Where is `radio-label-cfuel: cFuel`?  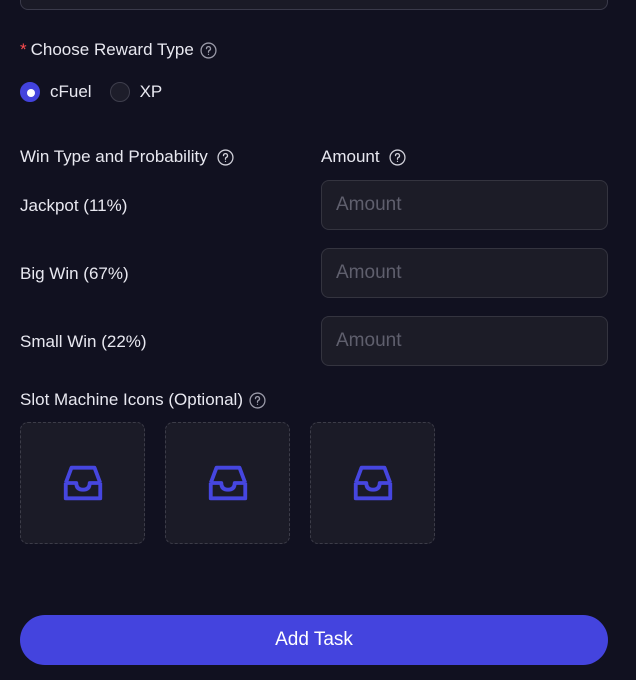
radio-label-cfuel: cFuel is located at coordinates (71, 91).